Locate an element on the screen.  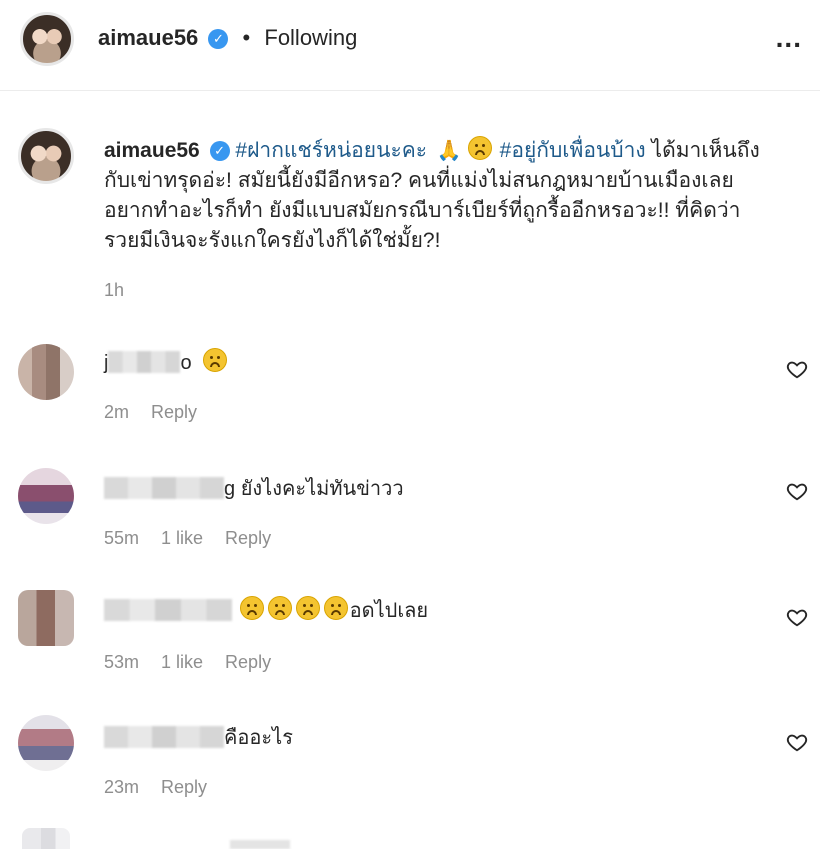
header-username: aimaue56 is located at coordinates (148, 37).